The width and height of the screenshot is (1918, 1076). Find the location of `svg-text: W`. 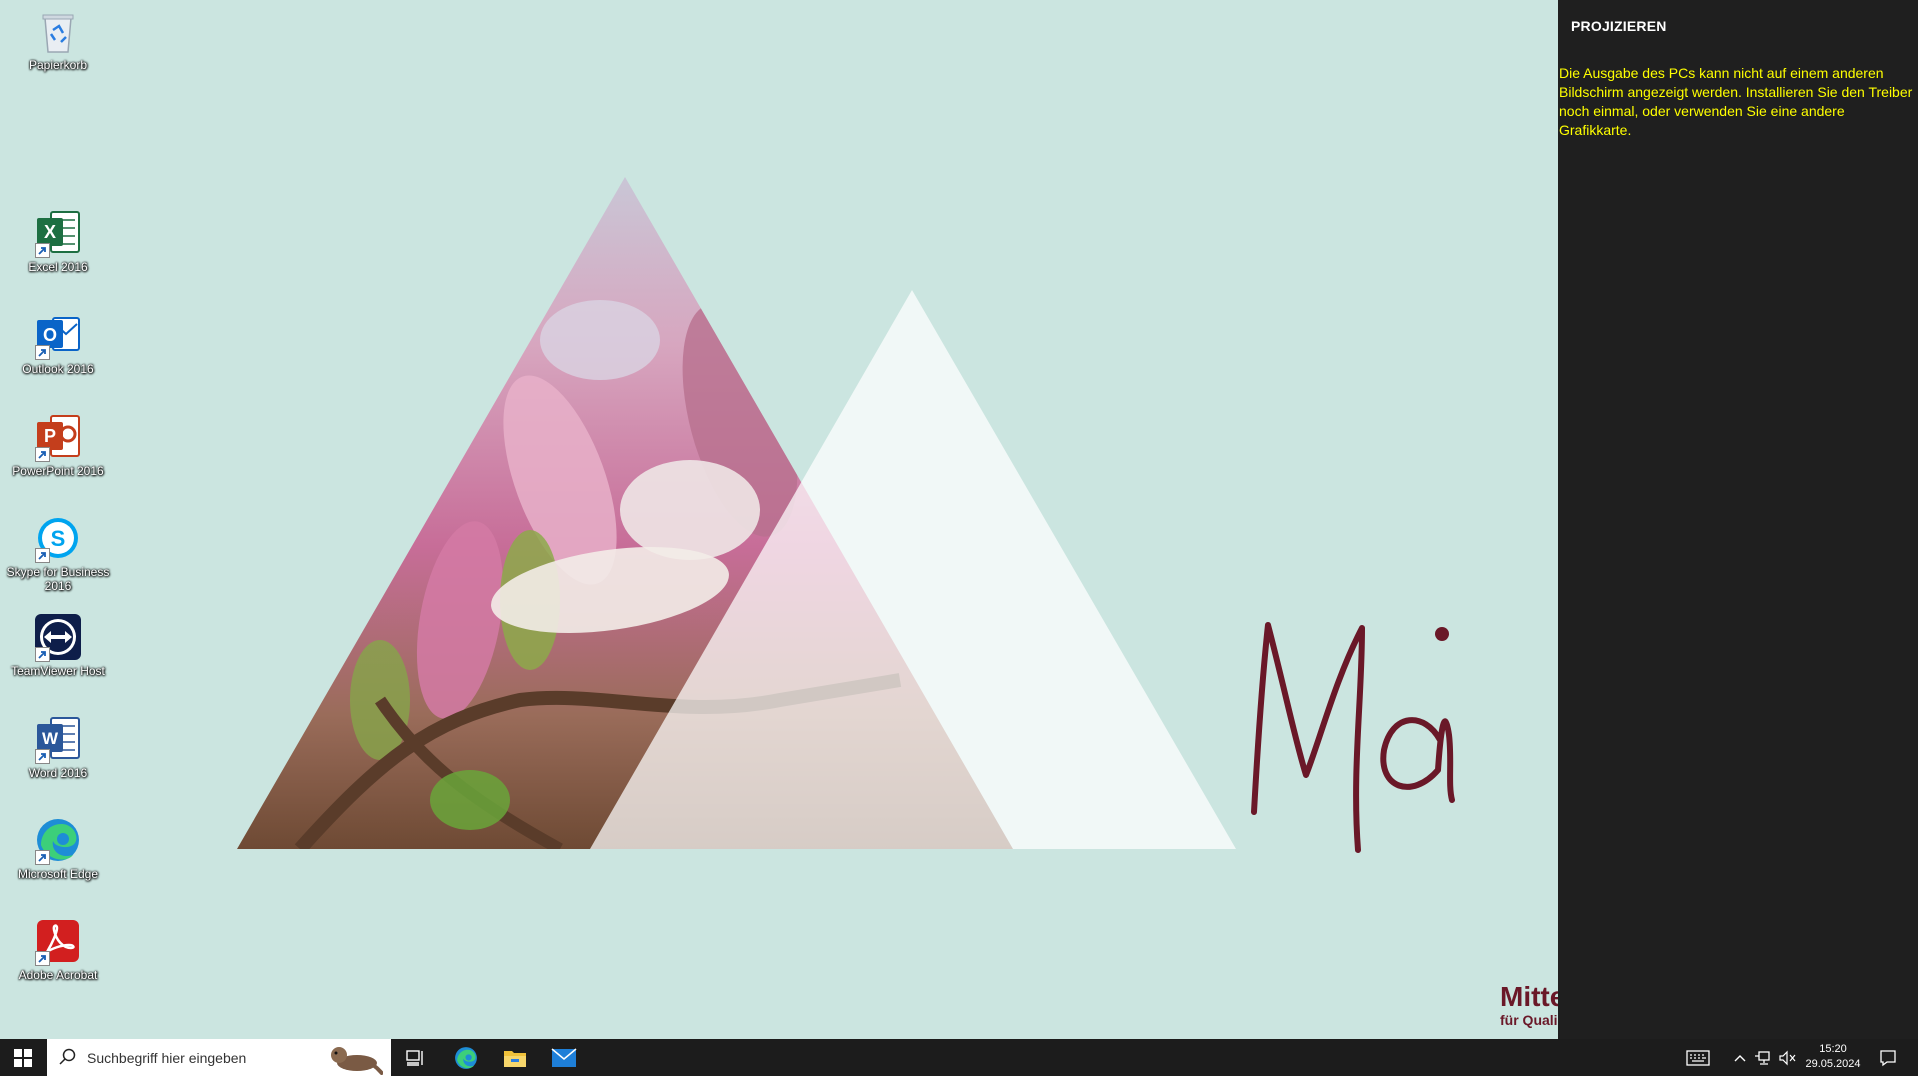

svg-text: W is located at coordinates (50, 738).